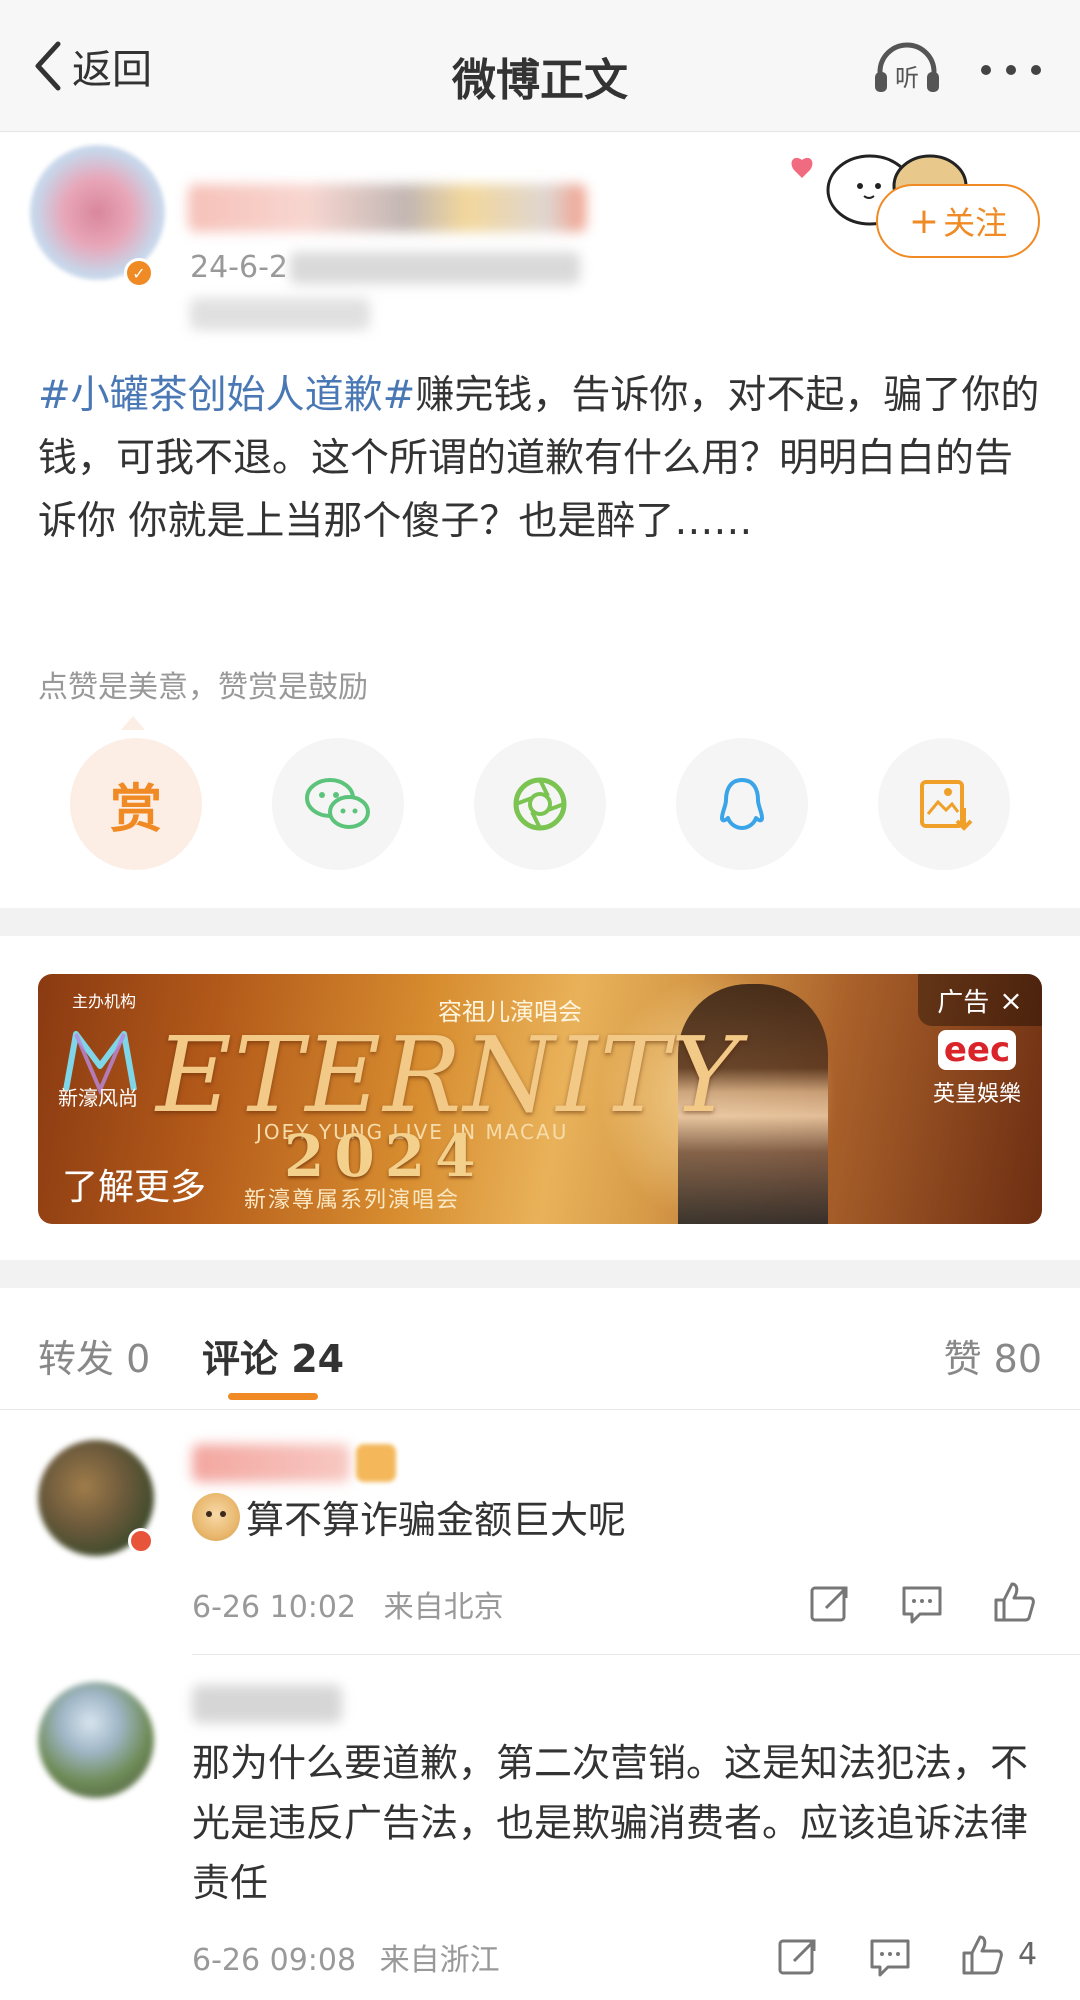  I want to click on reward-label: 赏, so click(135, 809).